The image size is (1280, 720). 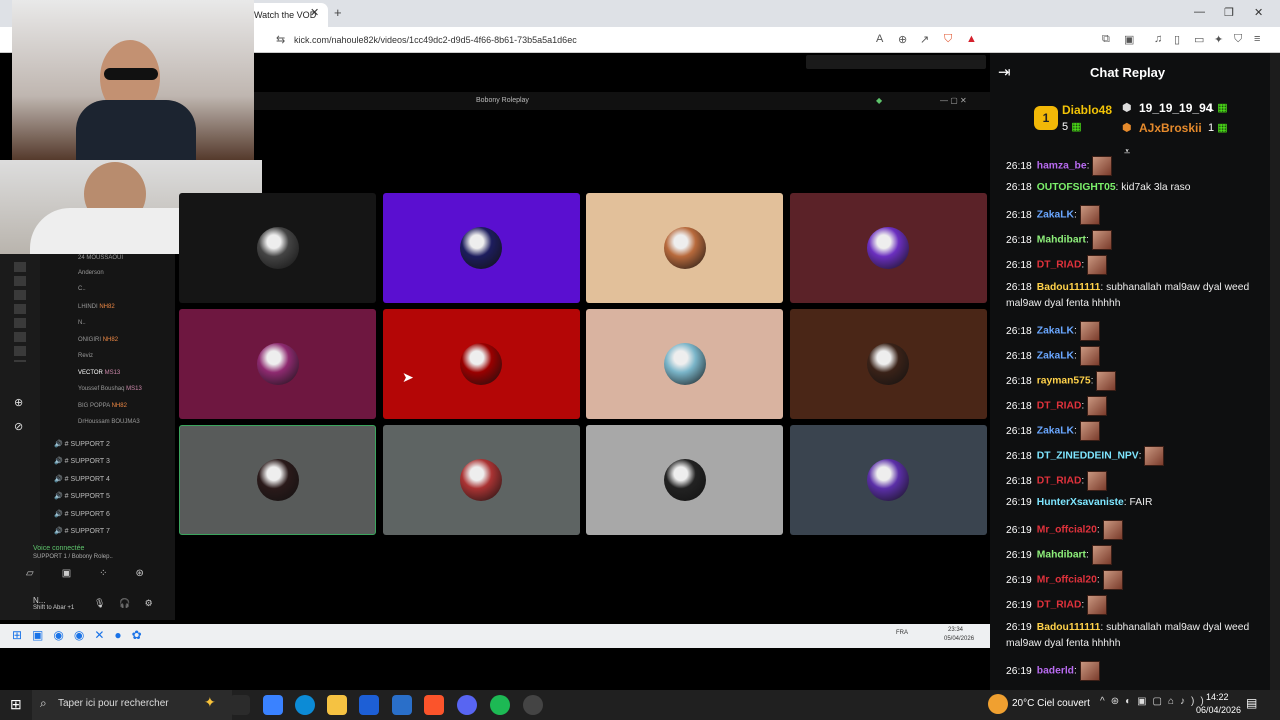 I want to click on start-icon: ⊞, so click(x=16, y=704).